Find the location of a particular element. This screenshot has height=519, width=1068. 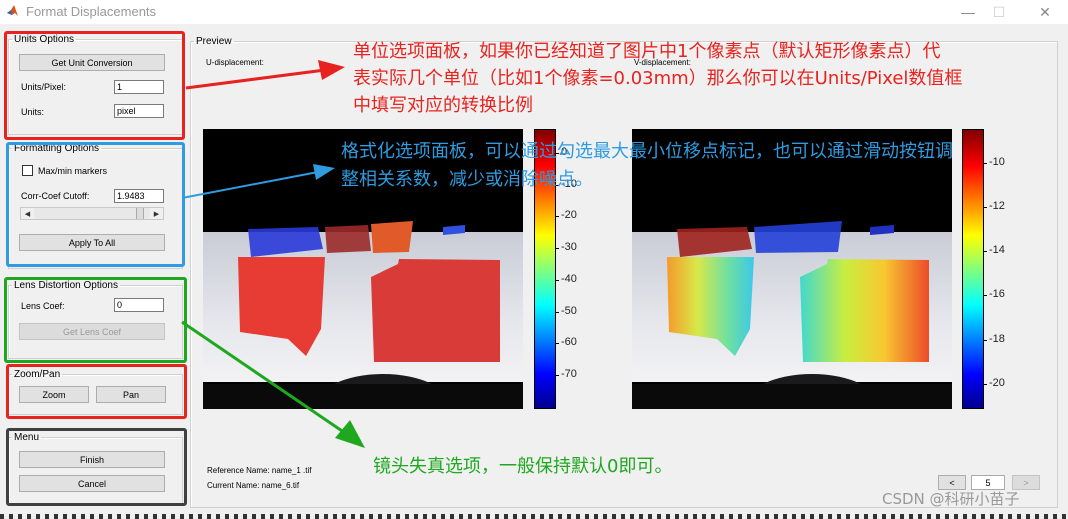

close-icon: ✕ is located at coordinates (1045, 11).